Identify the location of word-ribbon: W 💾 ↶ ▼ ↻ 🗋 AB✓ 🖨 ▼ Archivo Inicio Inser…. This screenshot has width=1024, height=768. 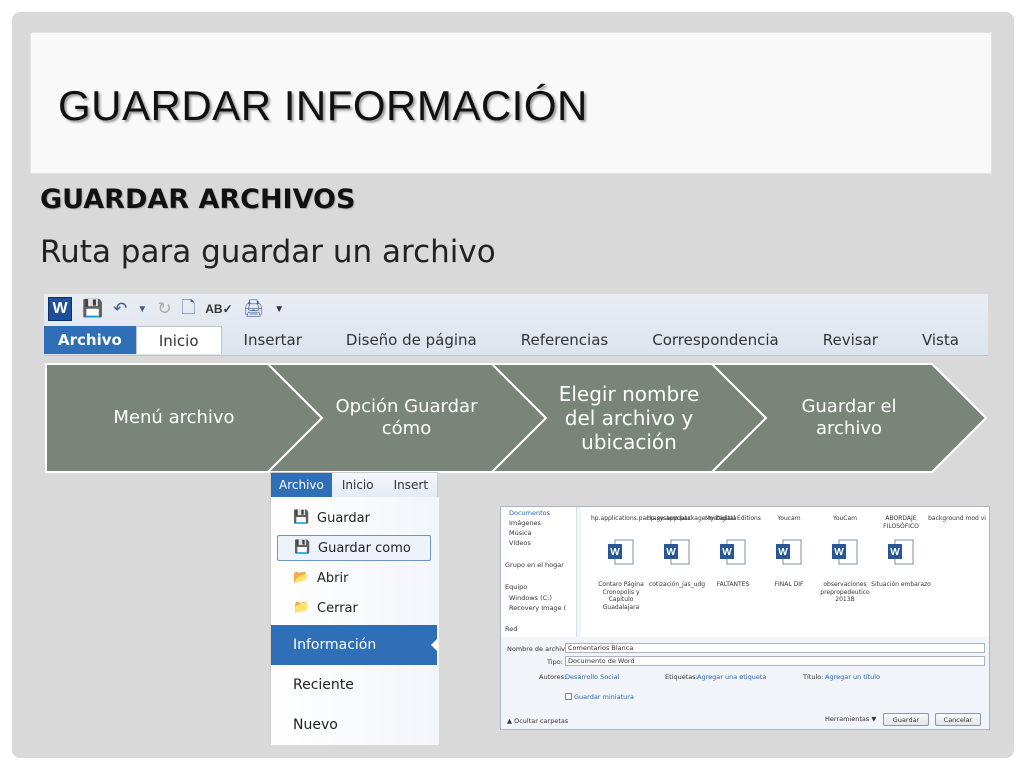
(516, 325).